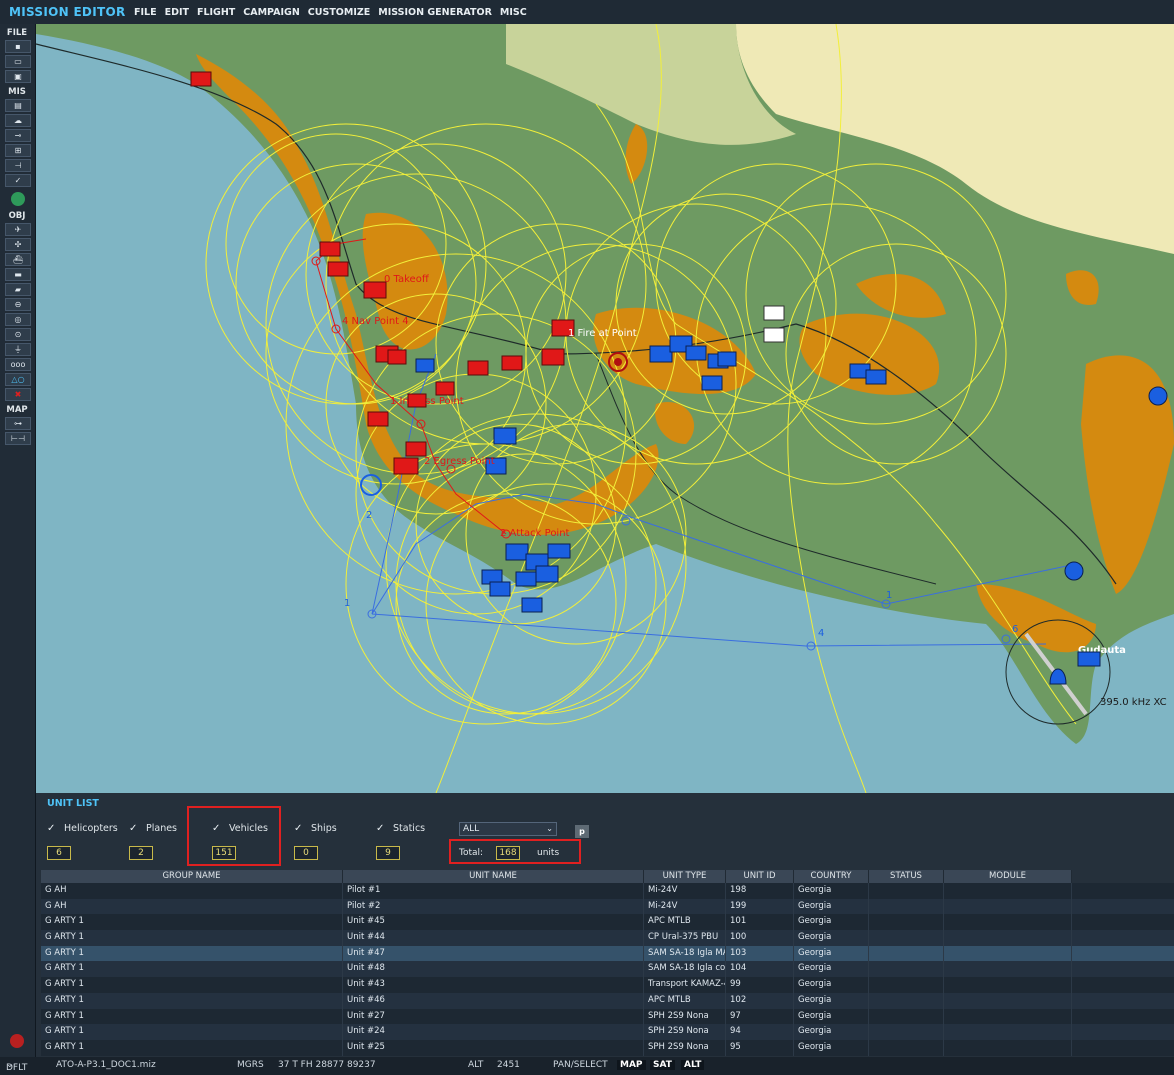 The image size is (1174, 1075). Describe the element at coordinates (177, 12) in the screenshot. I see `menu-edit: EDIT` at that location.